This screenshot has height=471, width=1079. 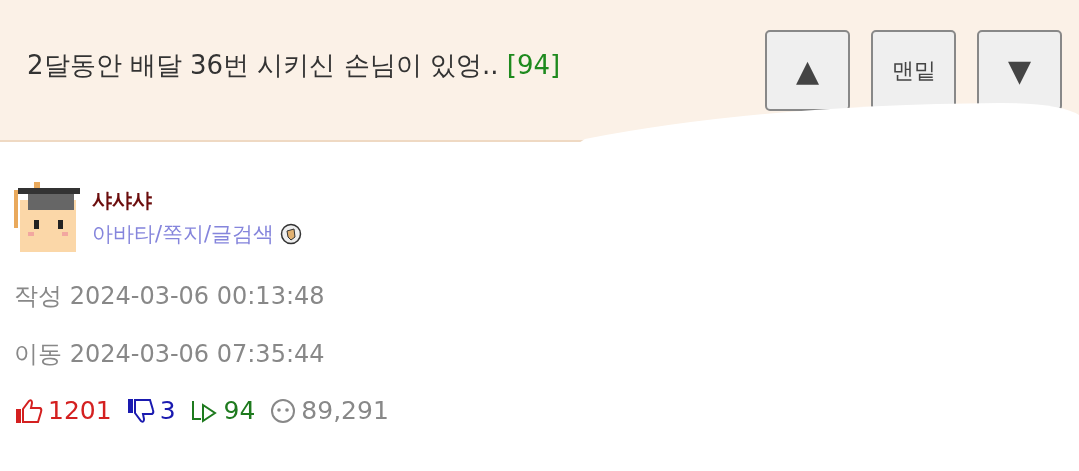 I want to click on smiley-icon, so click(x=283, y=410).